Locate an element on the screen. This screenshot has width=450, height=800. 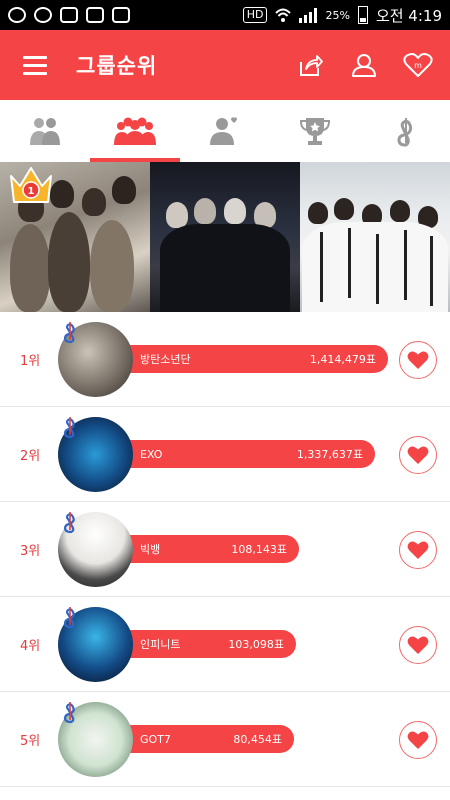
solo-icon is located at coordinates (223, 131).